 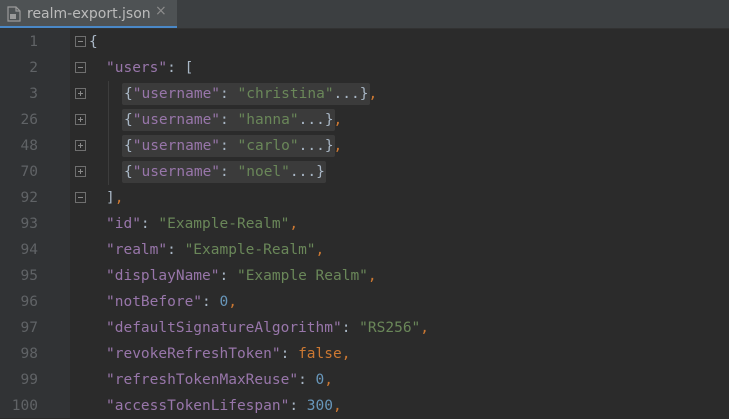 What do you see at coordinates (364, 172) in the screenshot?
I see `code-line: 70 {"username": "noel"...}` at bounding box center [364, 172].